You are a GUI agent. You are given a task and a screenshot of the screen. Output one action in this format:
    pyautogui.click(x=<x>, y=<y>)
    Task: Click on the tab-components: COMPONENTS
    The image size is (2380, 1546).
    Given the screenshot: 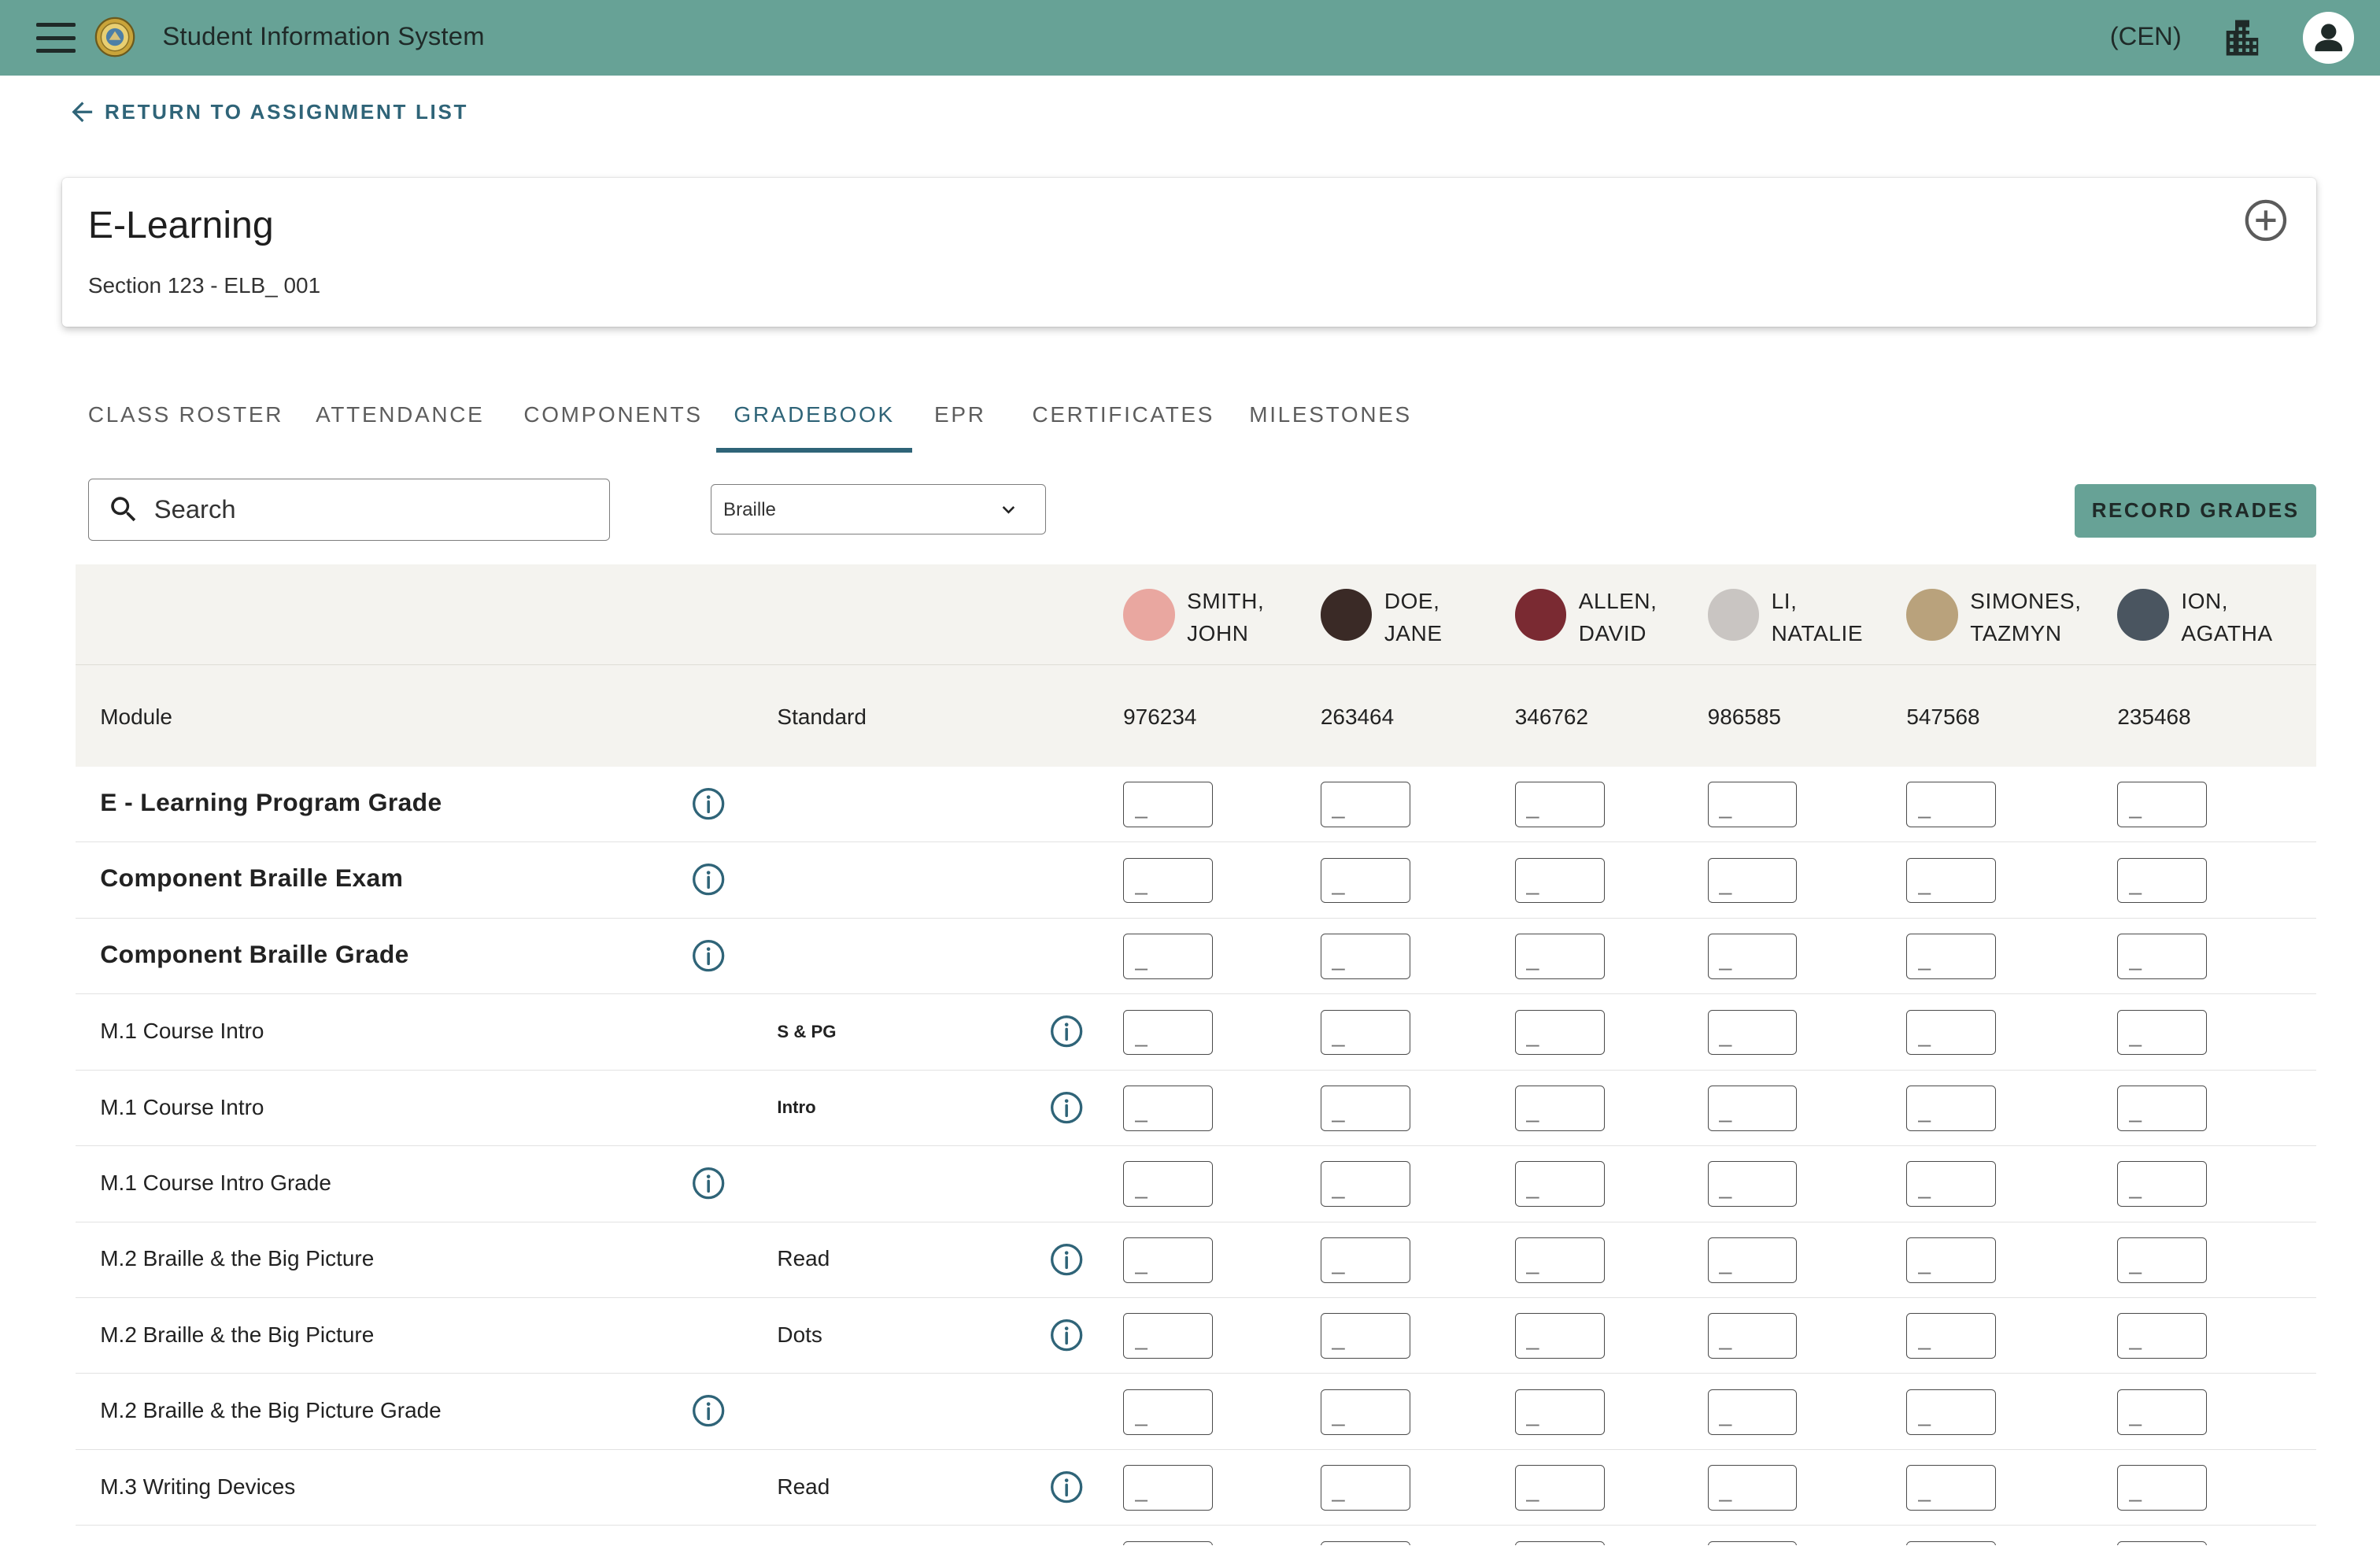 What is the action you would take?
    pyautogui.click(x=611, y=422)
    